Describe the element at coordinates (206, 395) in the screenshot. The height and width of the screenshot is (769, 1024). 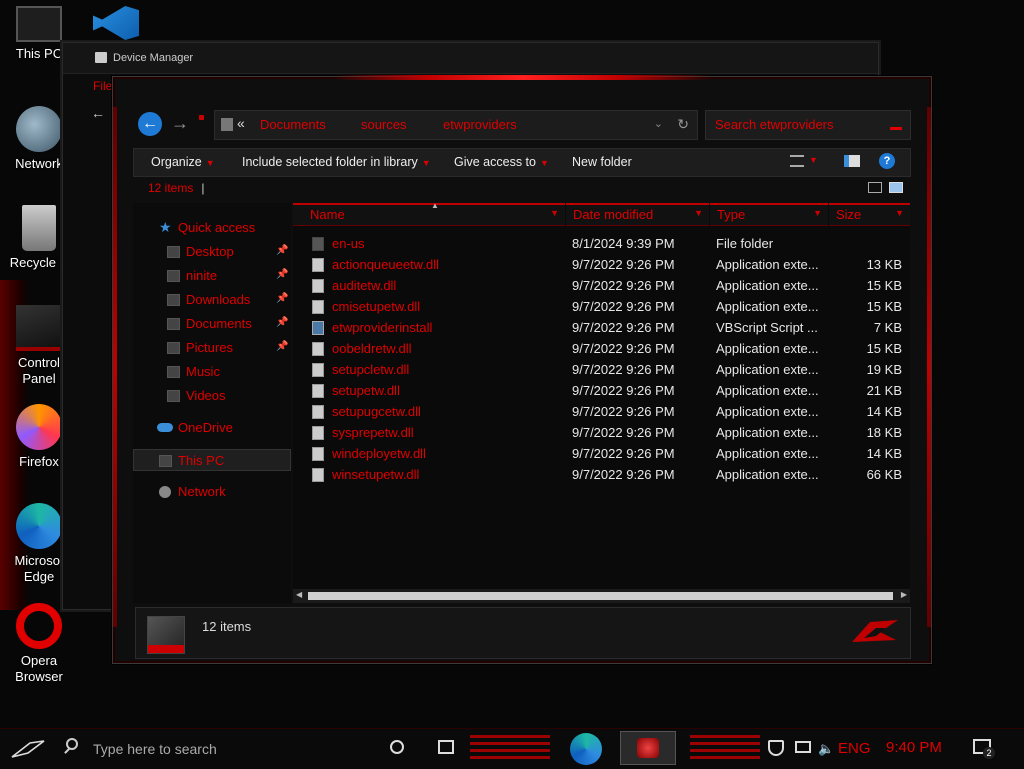
I see `nav-label: Videos` at that location.